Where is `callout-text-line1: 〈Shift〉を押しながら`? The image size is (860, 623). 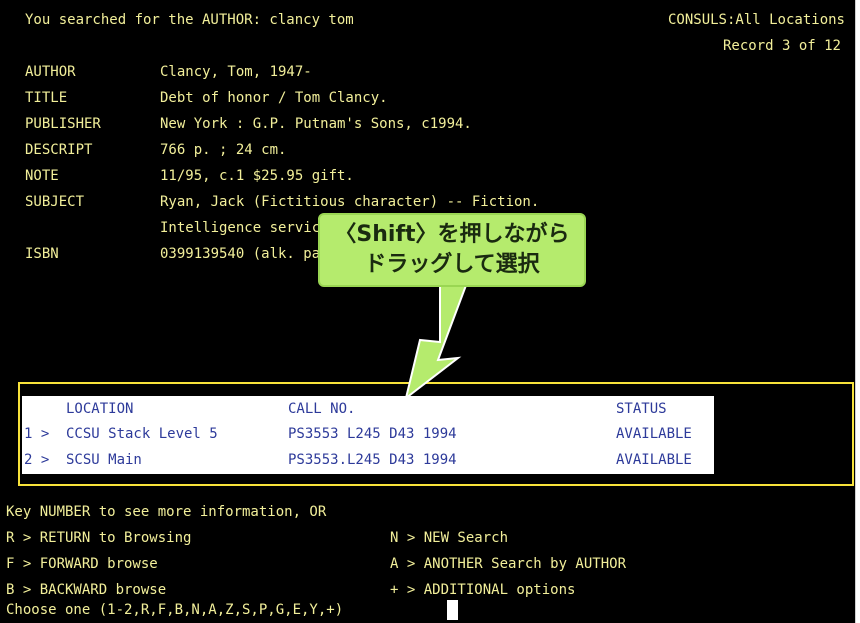
callout-text-line1: 〈Shift〉を押しながら is located at coordinates (452, 234).